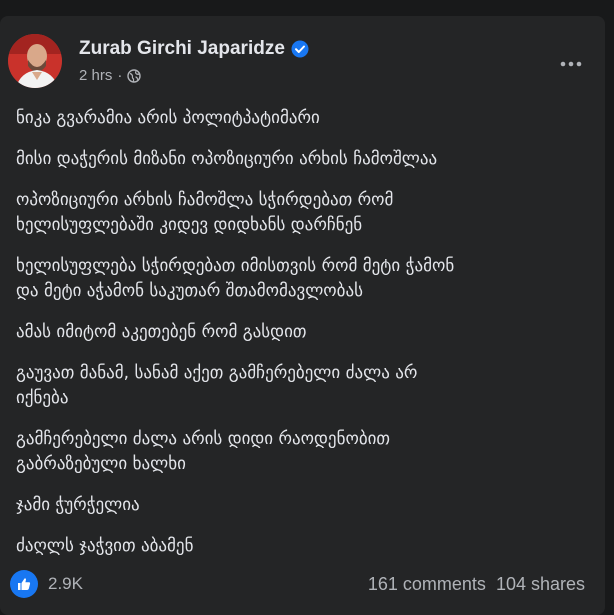 Image resolution: width=614 pixels, height=615 pixels. What do you see at coordinates (134, 75) in the screenshot?
I see `globe-icon` at bounding box center [134, 75].